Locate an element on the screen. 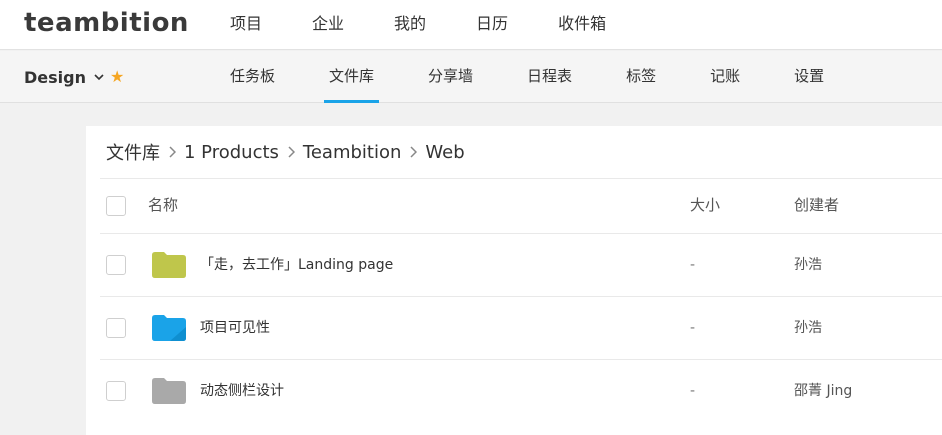 The width and height of the screenshot is (942, 435). top-nav-mine: 我的 is located at coordinates (410, 25).